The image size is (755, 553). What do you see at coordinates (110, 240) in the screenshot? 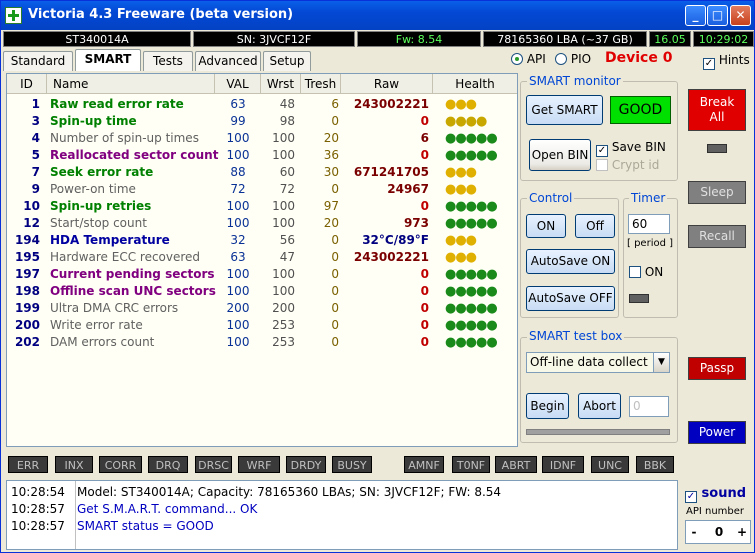
I see `cell-name: HDA Temperature` at bounding box center [110, 240].